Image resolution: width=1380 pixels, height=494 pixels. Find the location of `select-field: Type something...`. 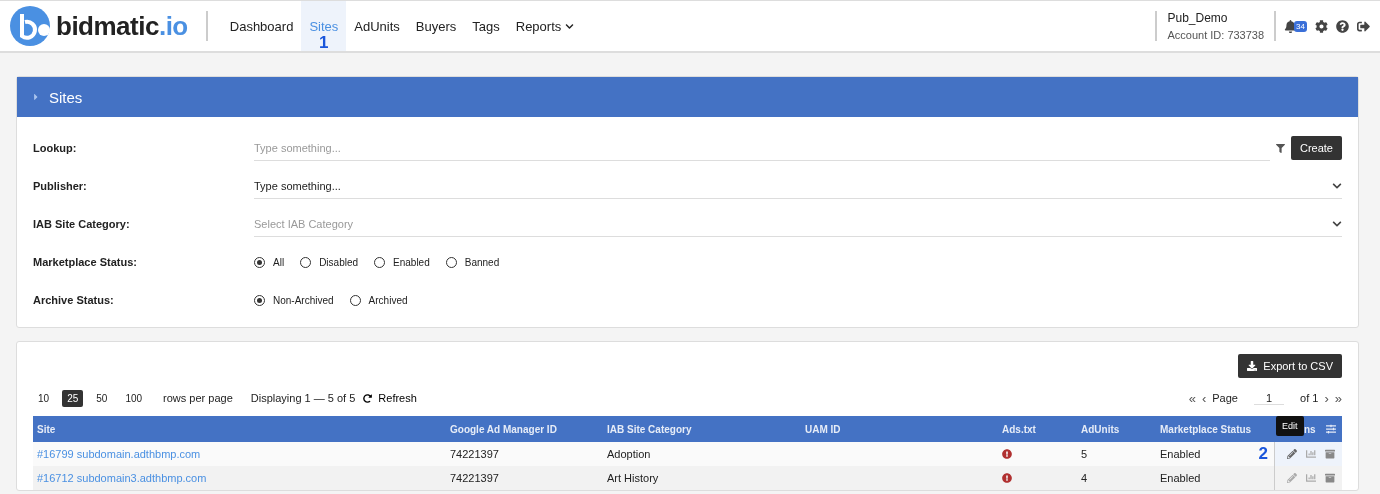

select-field: Type something... is located at coordinates (798, 186).